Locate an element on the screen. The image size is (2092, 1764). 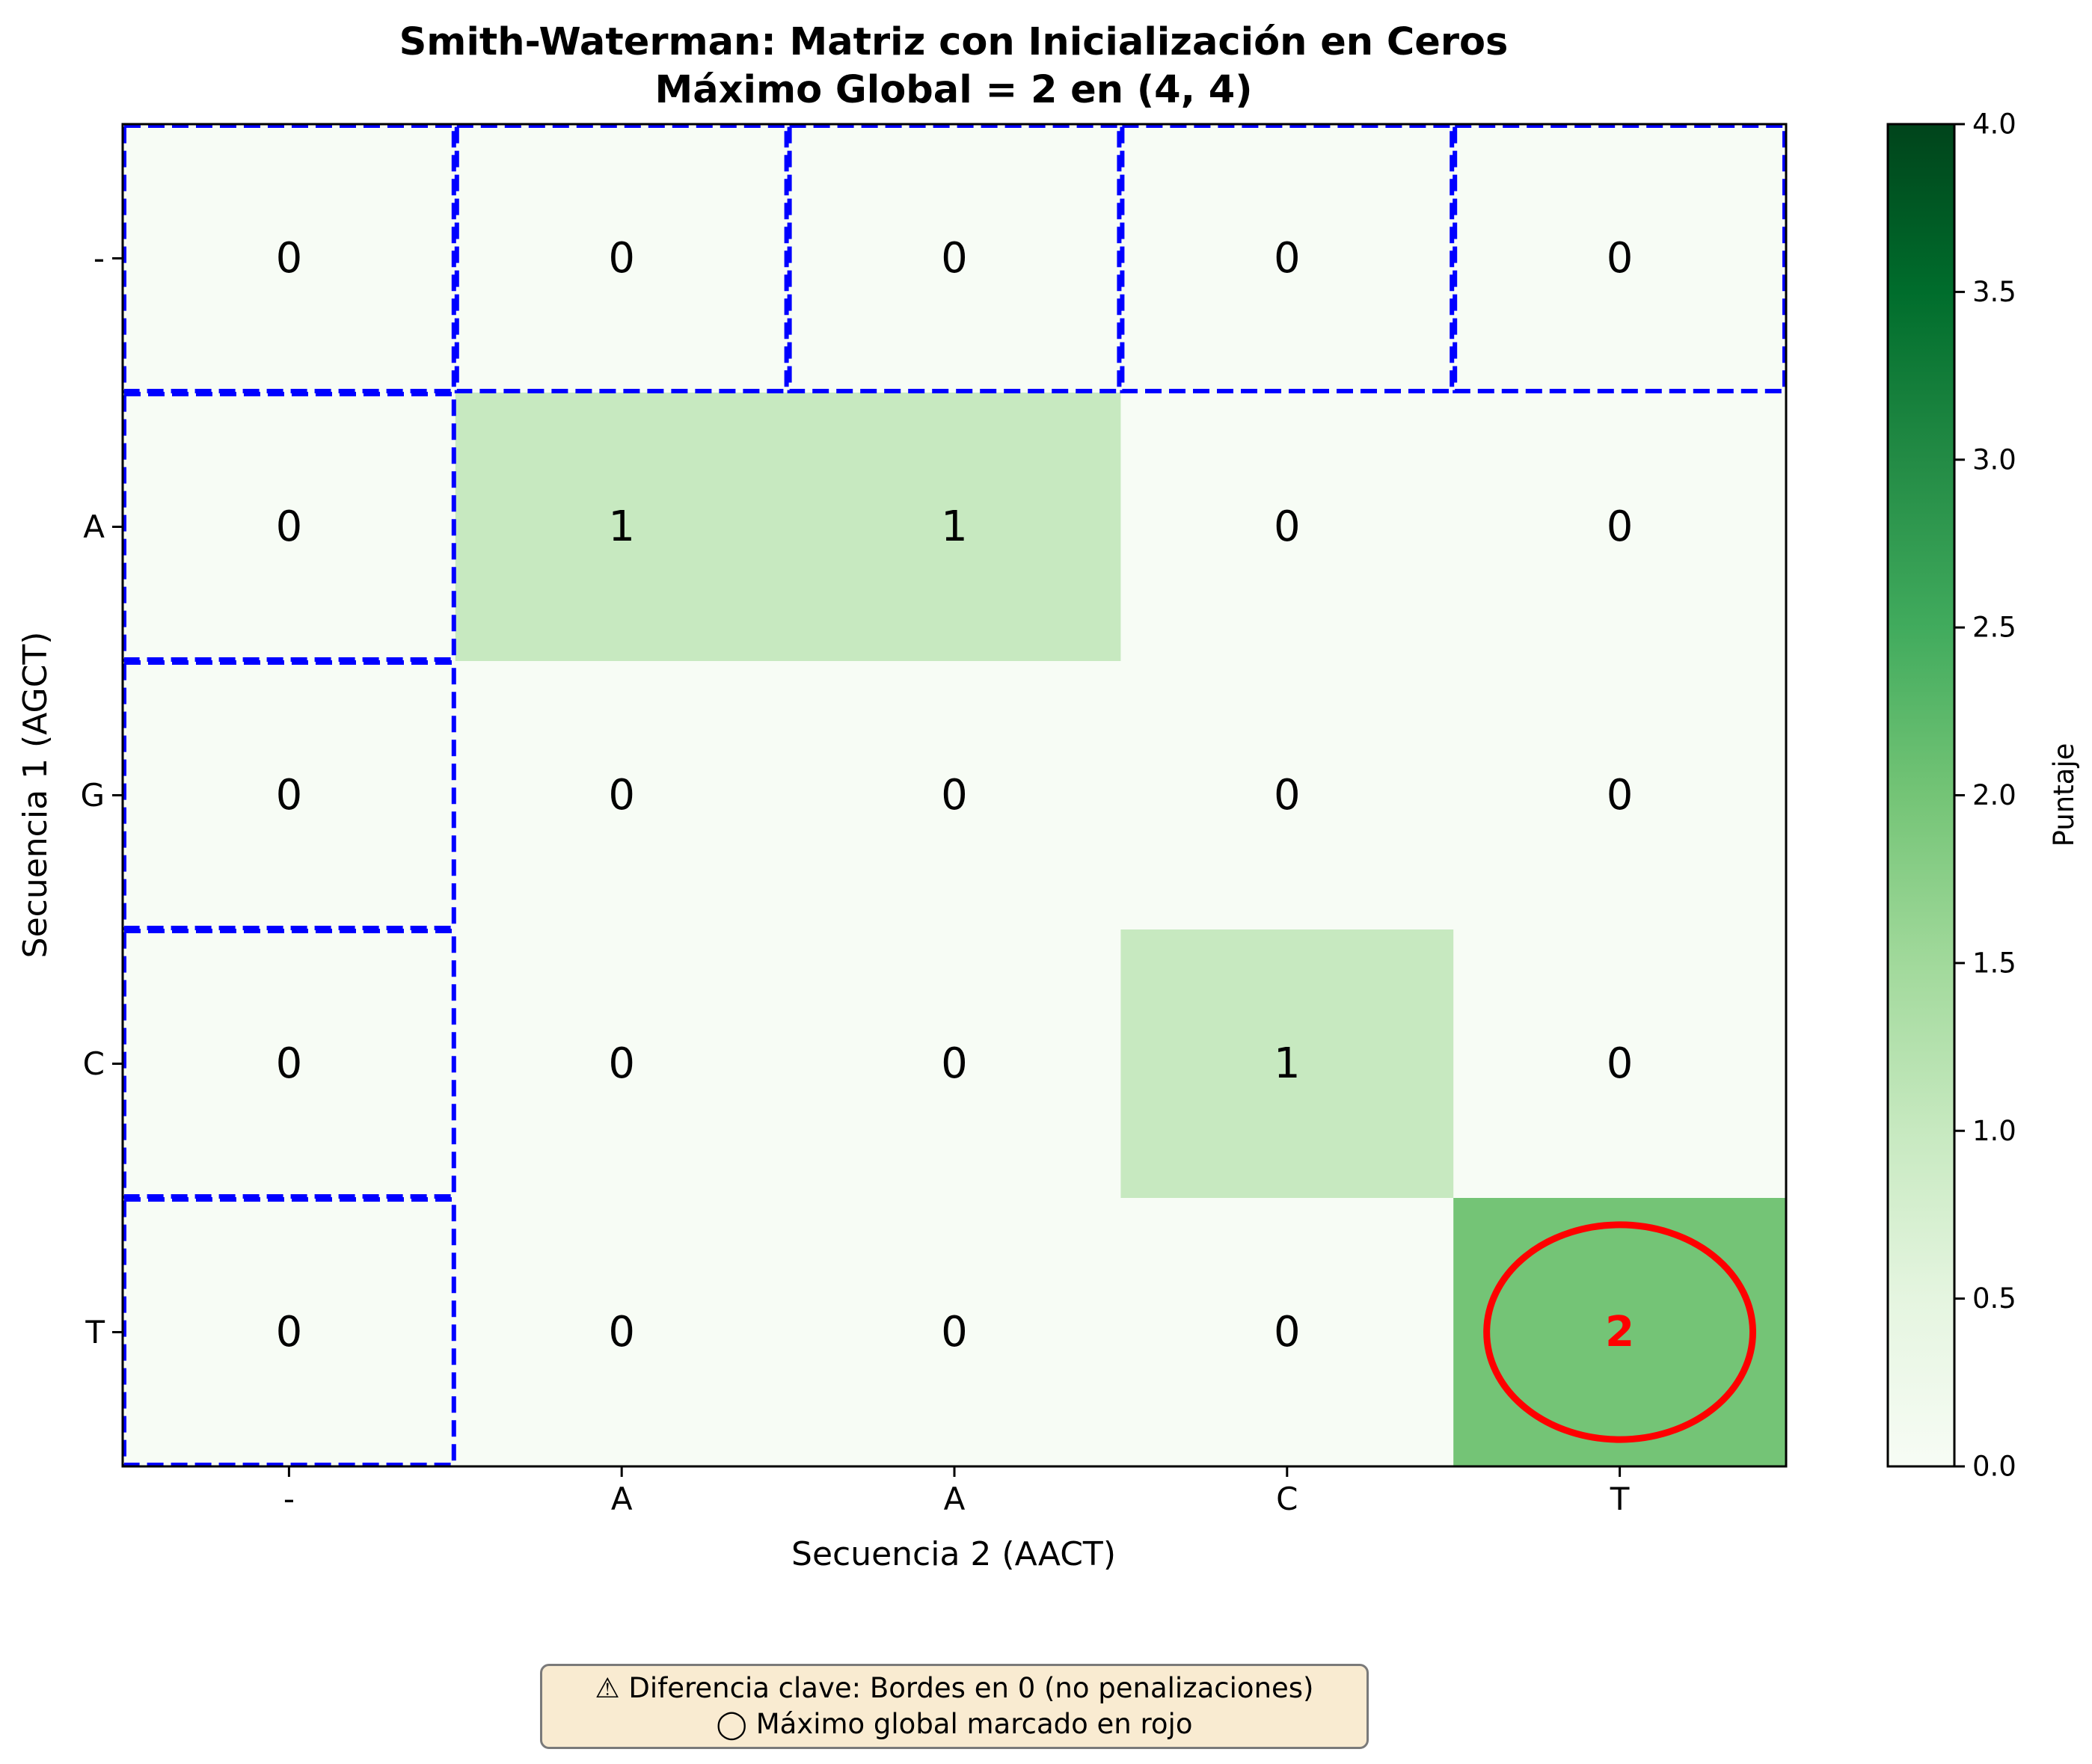
cell-label-2-2: 0 is located at coordinates (954, 795).